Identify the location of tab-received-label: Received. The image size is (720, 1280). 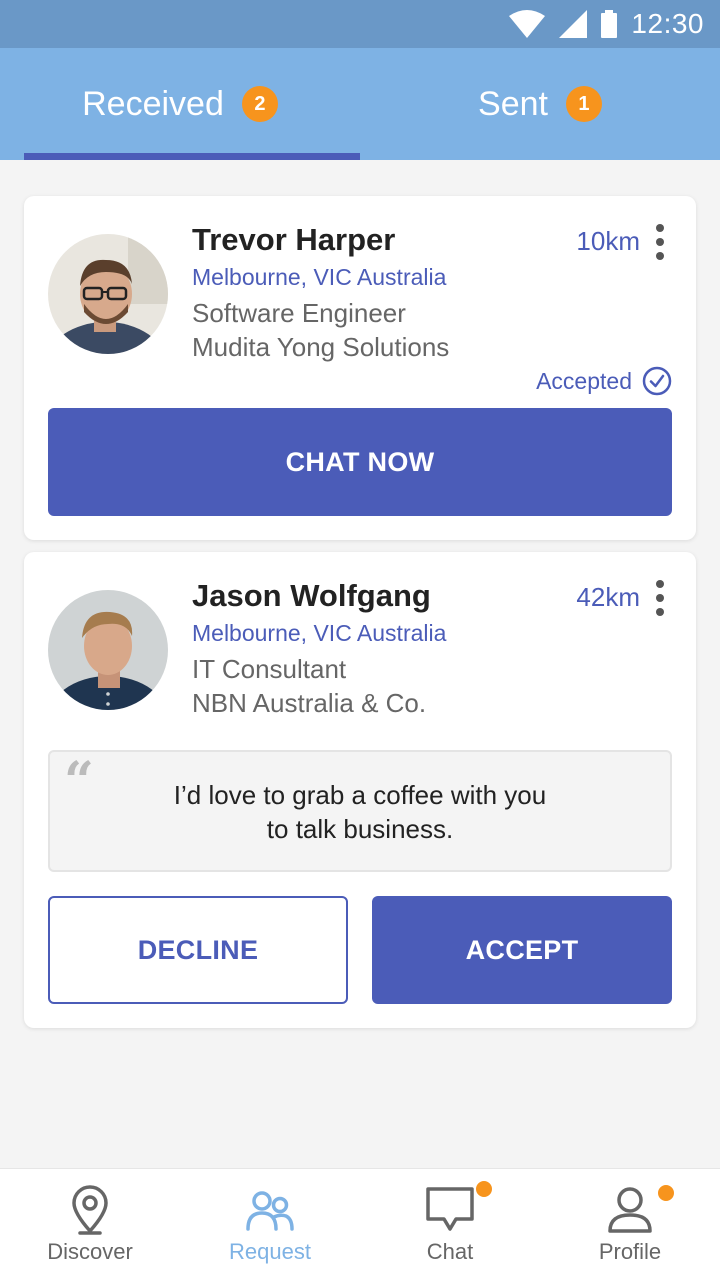
(153, 103).